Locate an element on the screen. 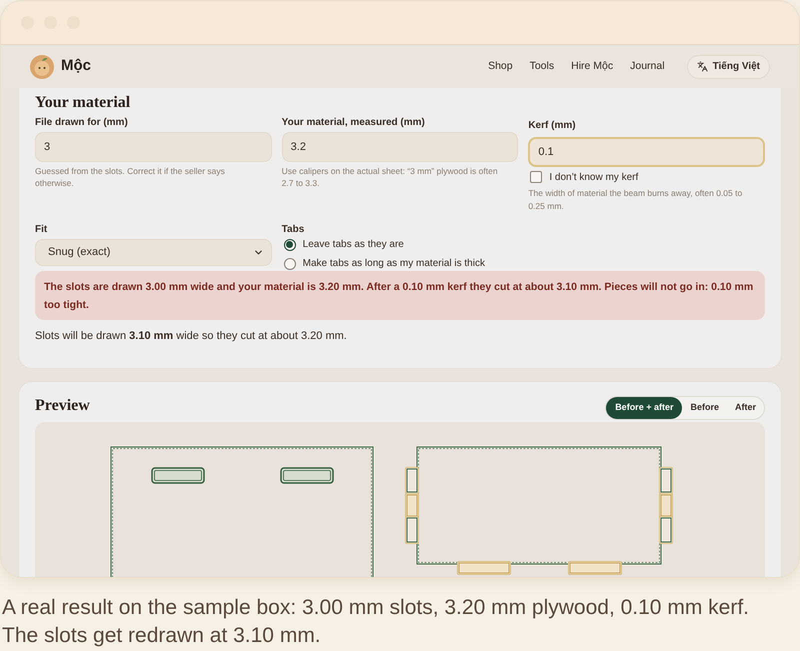  caption: A real result on the sample box: 3.00 mm slots, 3.20 mm plywood, 0.10 mm kerf. The slots get redrawn at 3.10 mm. is located at coordinates (375, 622).